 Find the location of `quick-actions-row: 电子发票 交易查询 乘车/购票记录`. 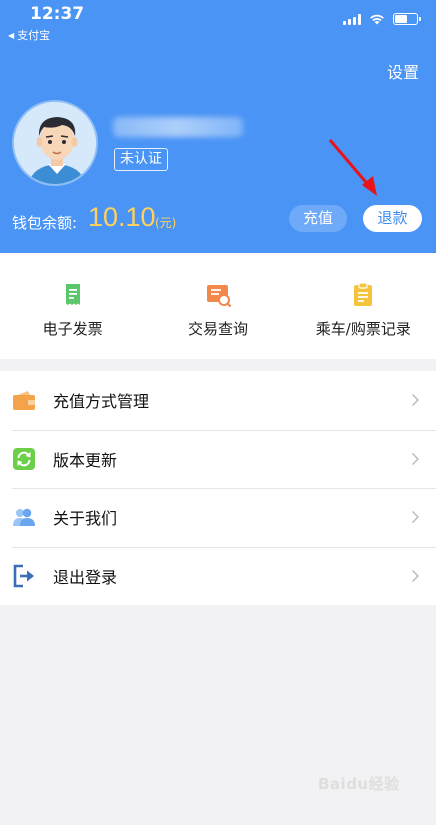

quick-actions-row: 电子发票 交易查询 乘车/购票记录 is located at coordinates (218, 306).